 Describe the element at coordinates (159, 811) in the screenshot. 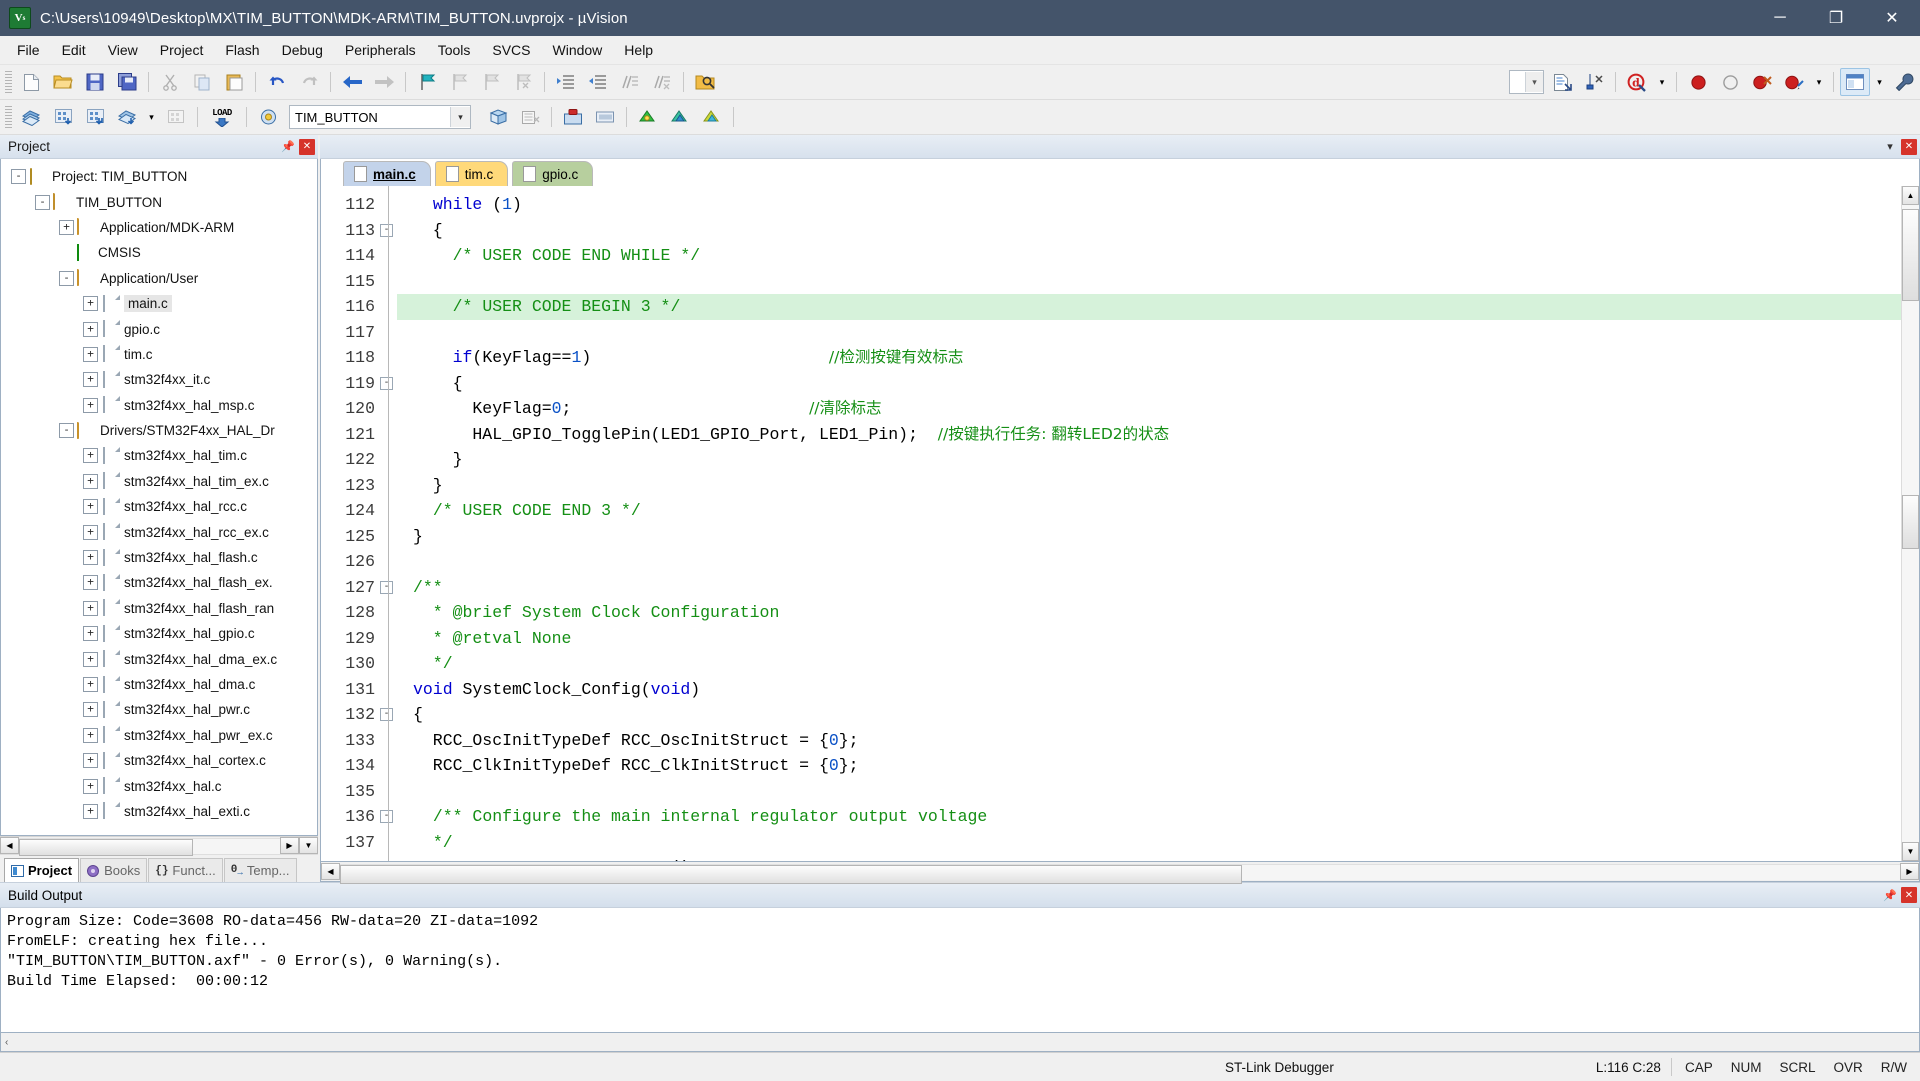

I see `tree-item-stm32f4xx-hal-exti-c: + stm32f4xx_hal_exti.c` at that location.